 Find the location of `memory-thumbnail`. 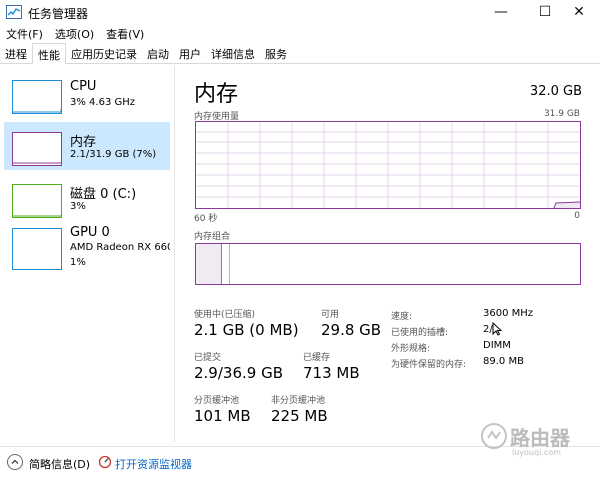

memory-thumbnail is located at coordinates (37, 149).